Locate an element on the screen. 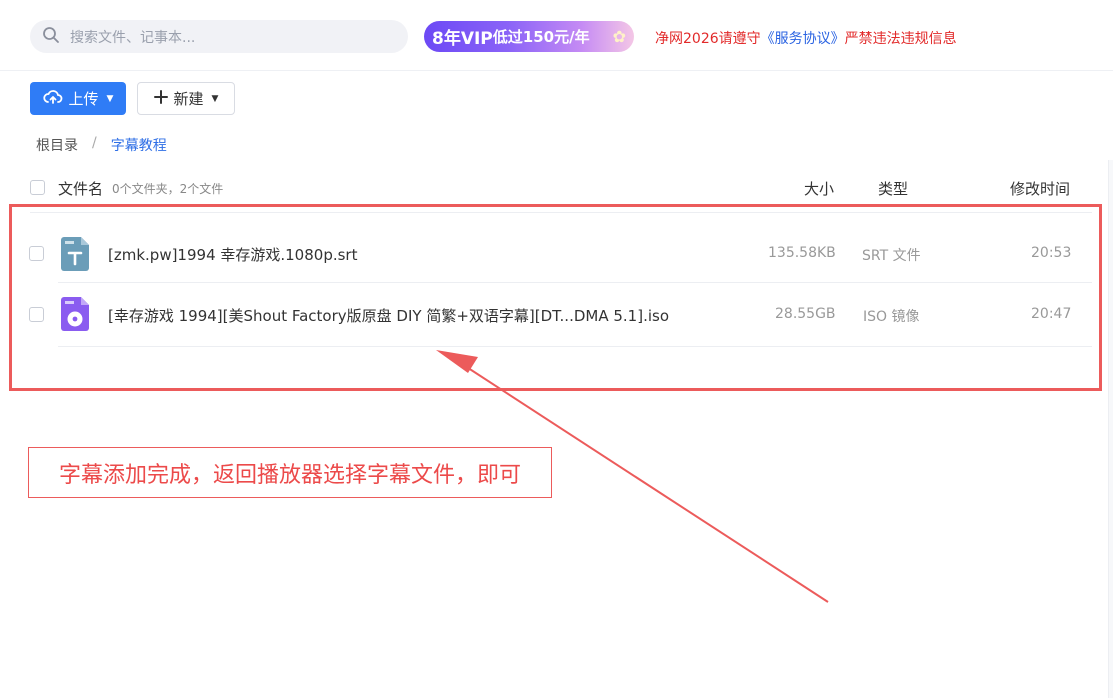 This screenshot has width=1113, height=698. annotation-arrow is located at coordinates (632, 476).